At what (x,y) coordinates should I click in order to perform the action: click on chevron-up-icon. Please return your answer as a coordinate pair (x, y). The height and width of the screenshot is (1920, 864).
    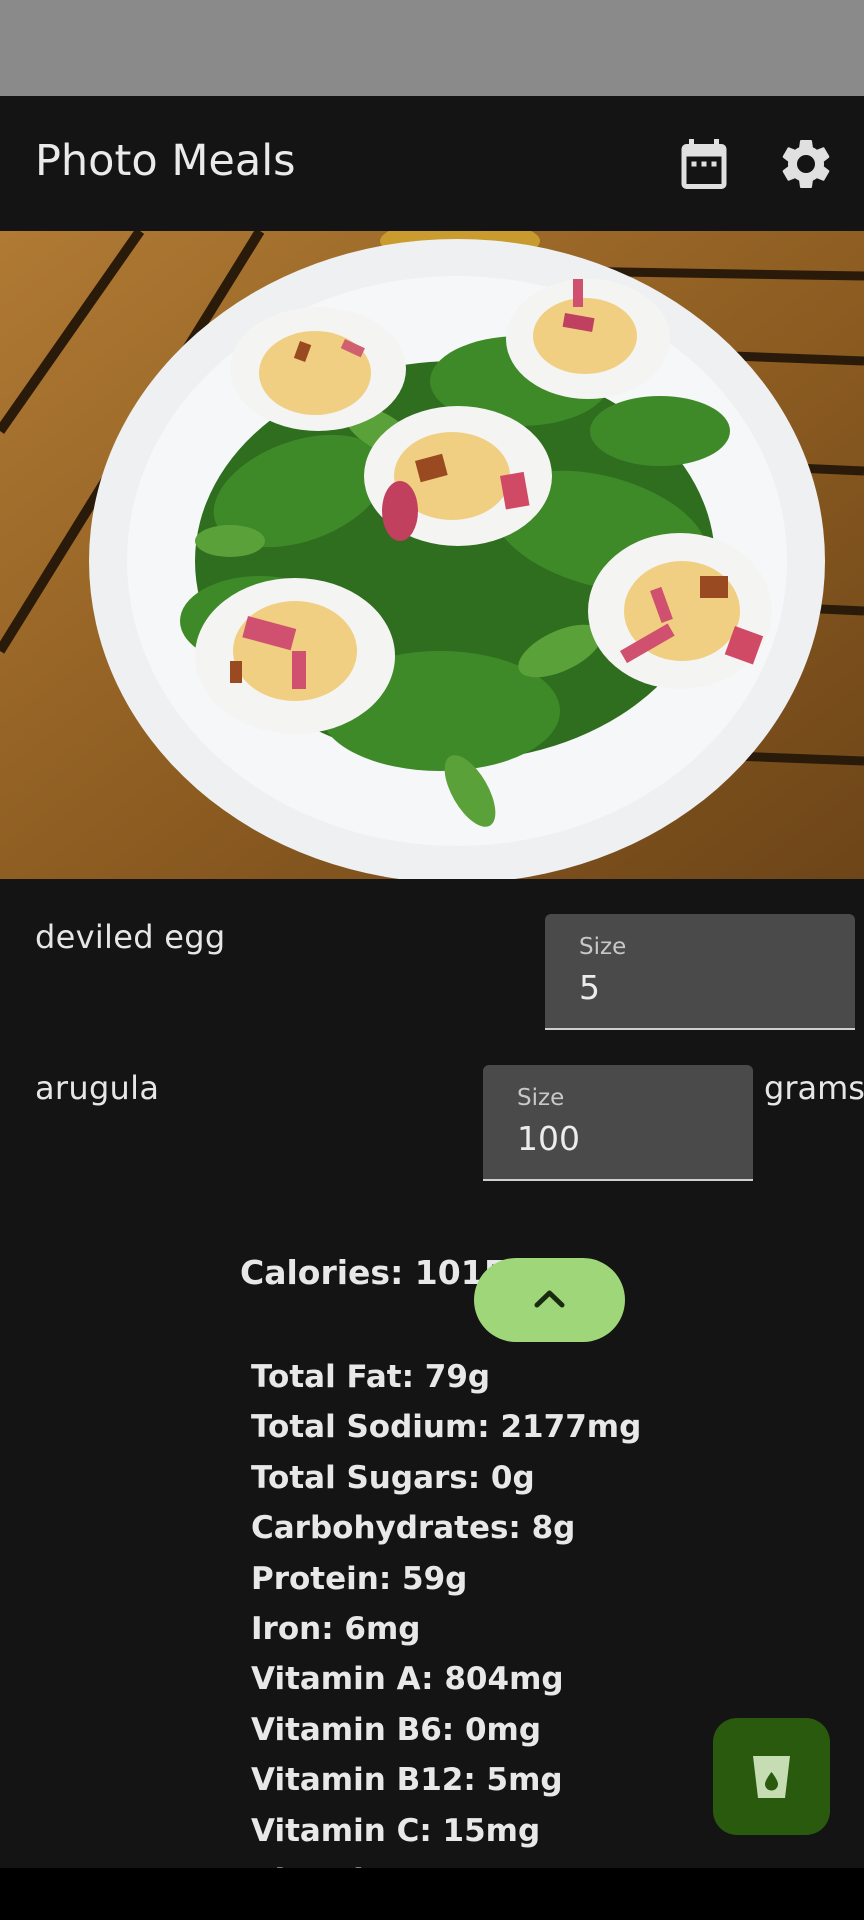
    Looking at the image, I should click on (549, 1299).